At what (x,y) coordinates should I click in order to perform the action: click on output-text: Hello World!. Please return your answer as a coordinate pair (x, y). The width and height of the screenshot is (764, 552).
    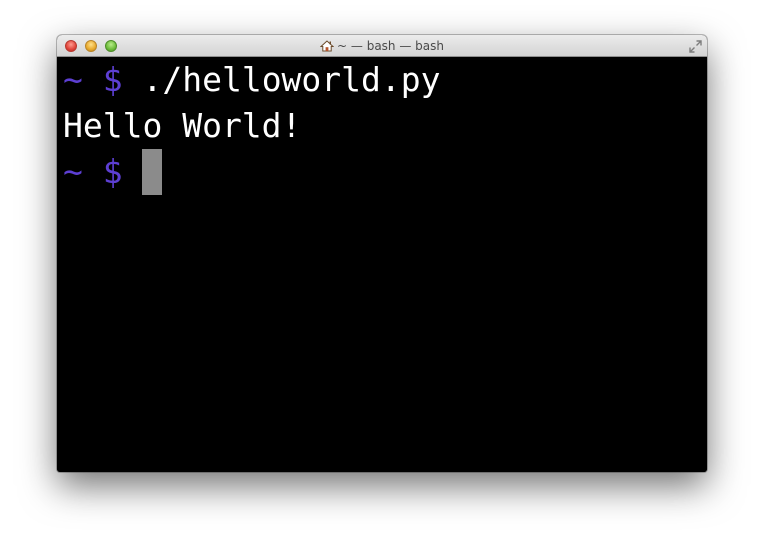
    Looking at the image, I should click on (182, 125).